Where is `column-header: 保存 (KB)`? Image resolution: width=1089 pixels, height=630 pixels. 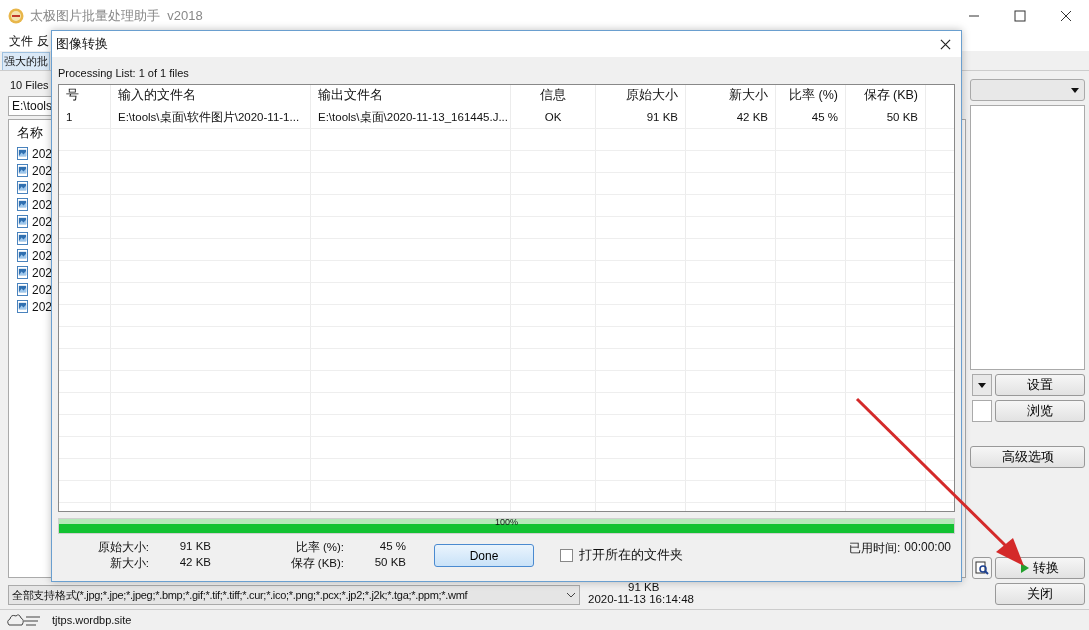 column-header: 保存 (KB) is located at coordinates (886, 96).